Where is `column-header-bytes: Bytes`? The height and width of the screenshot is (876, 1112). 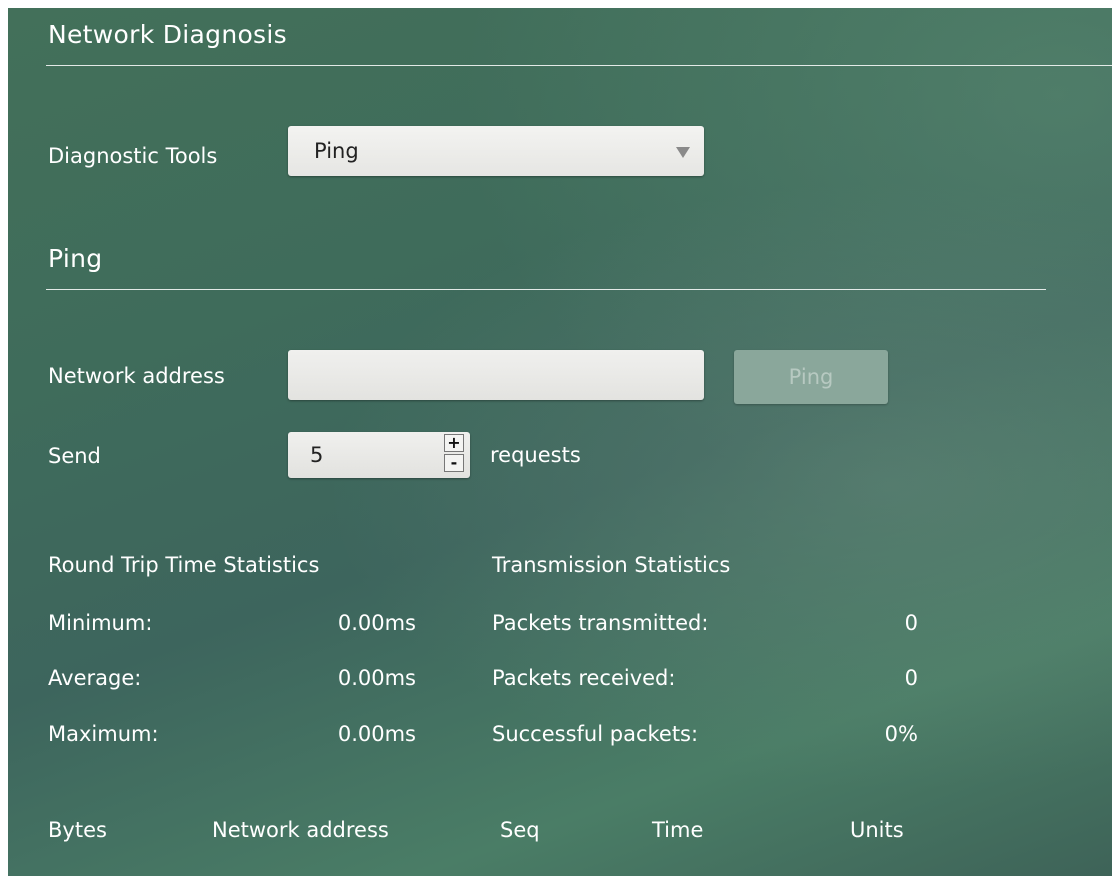 column-header-bytes: Bytes is located at coordinates (77, 830).